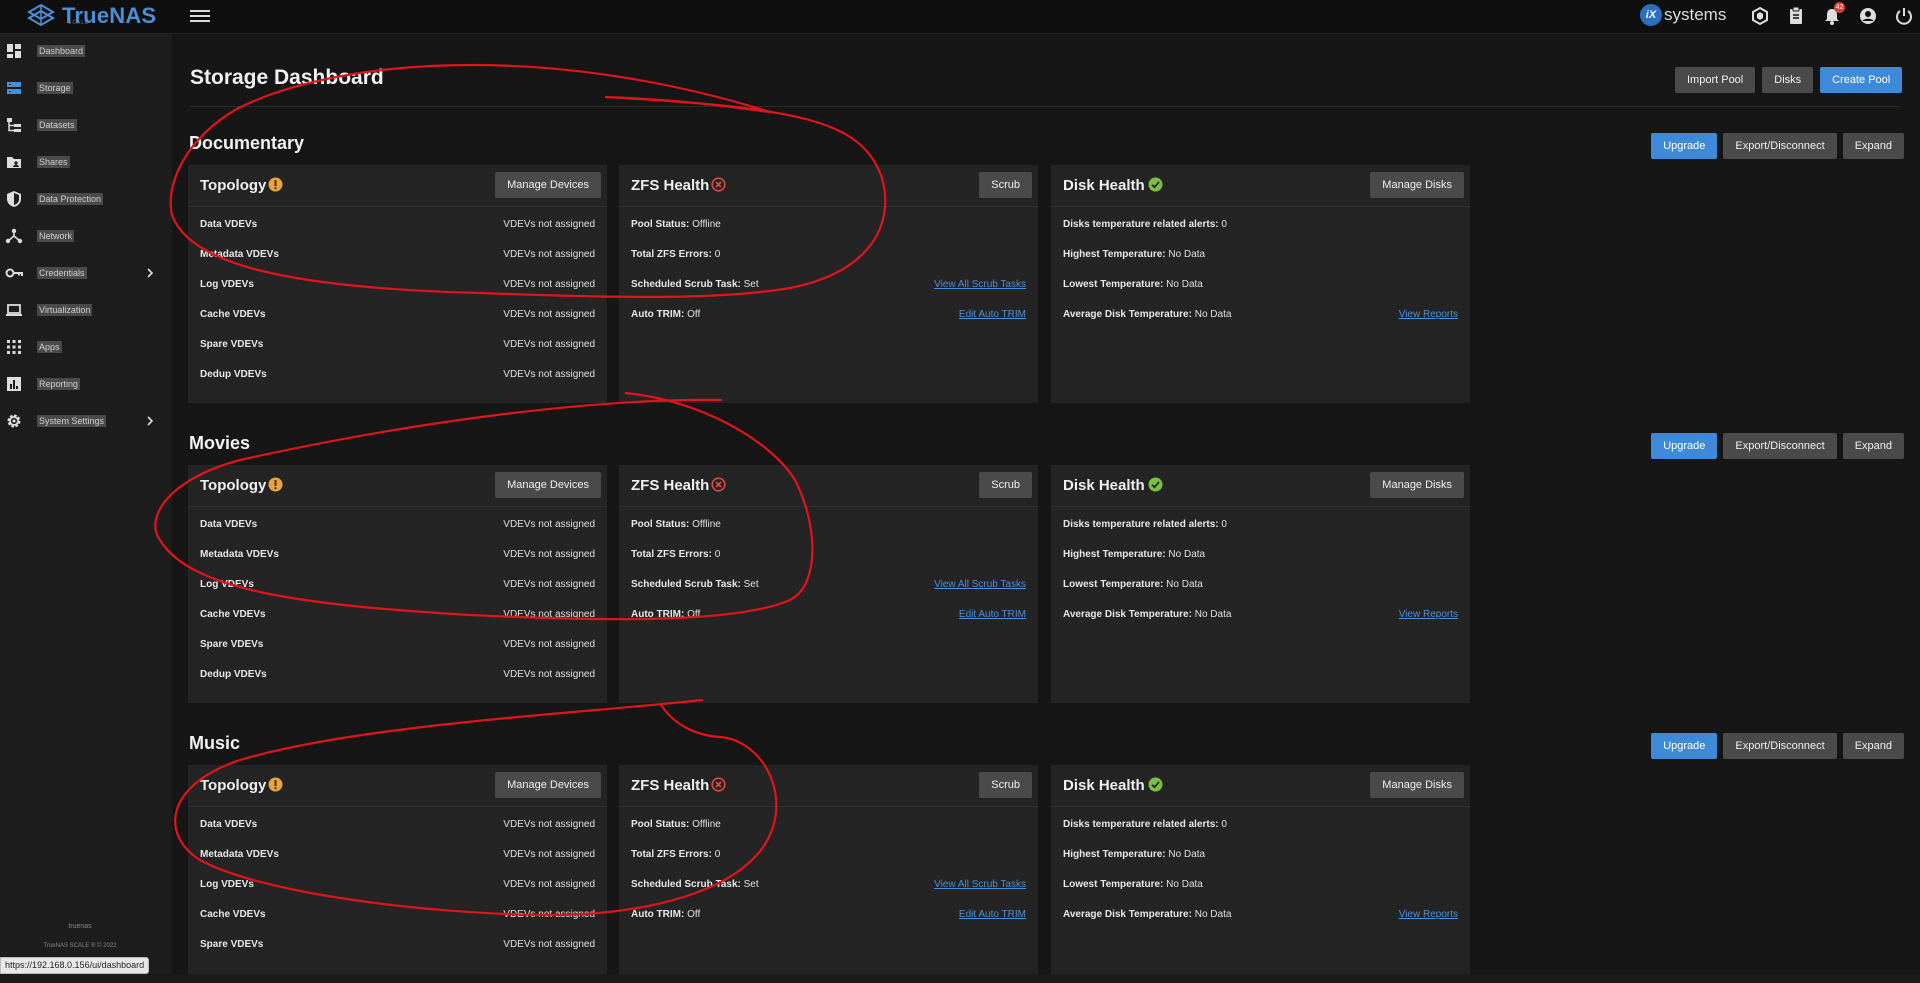  Describe the element at coordinates (14, 125) in the screenshot. I see `datasets-icon` at that location.